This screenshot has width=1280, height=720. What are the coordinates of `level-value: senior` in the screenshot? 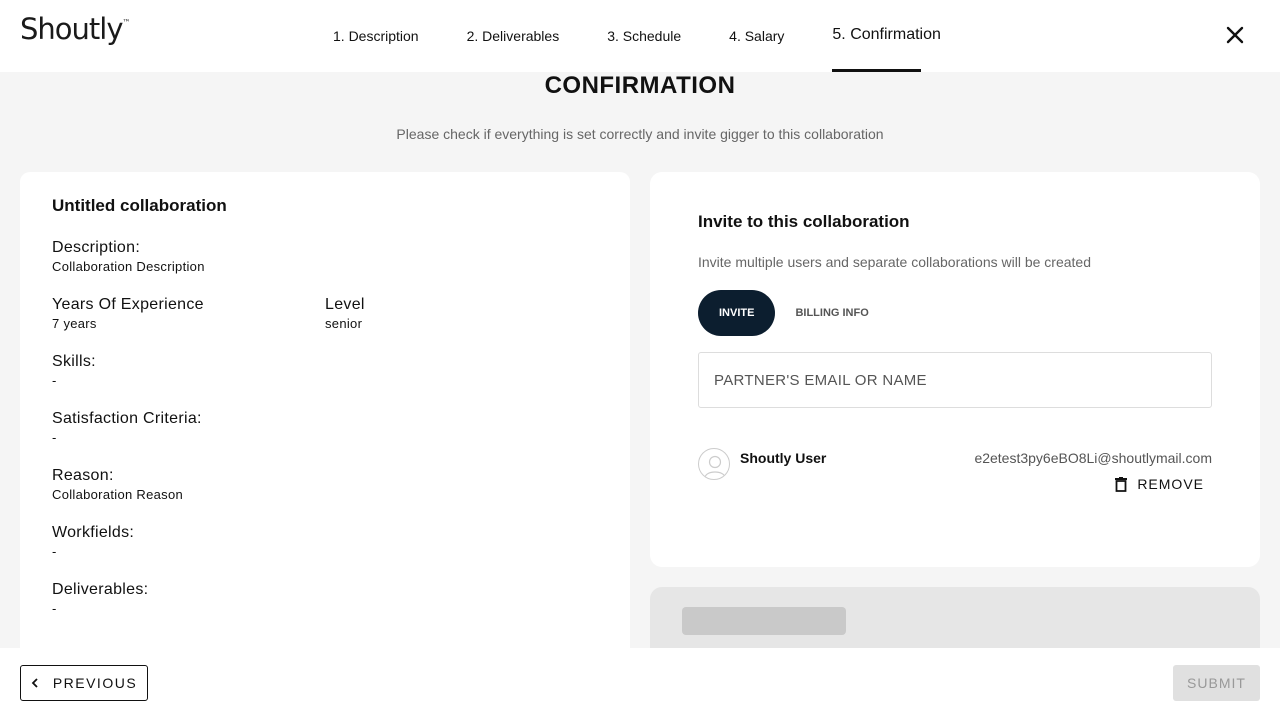 It's located at (344, 323).